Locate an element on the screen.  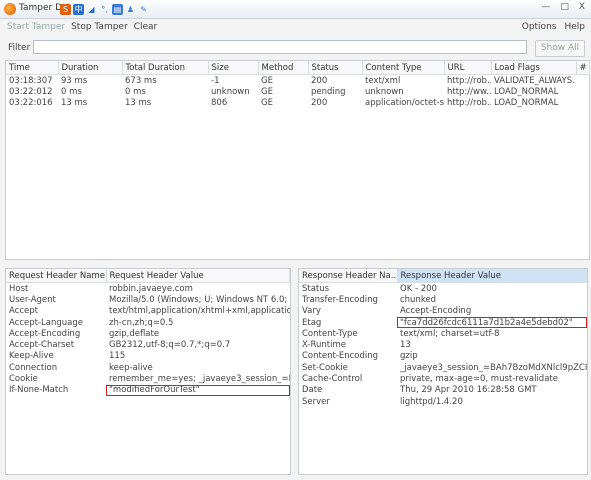
header-value-highlighted: "fca7dd26fcdc6111a7d1b2a4e5debd02" is located at coordinates (492, 322).